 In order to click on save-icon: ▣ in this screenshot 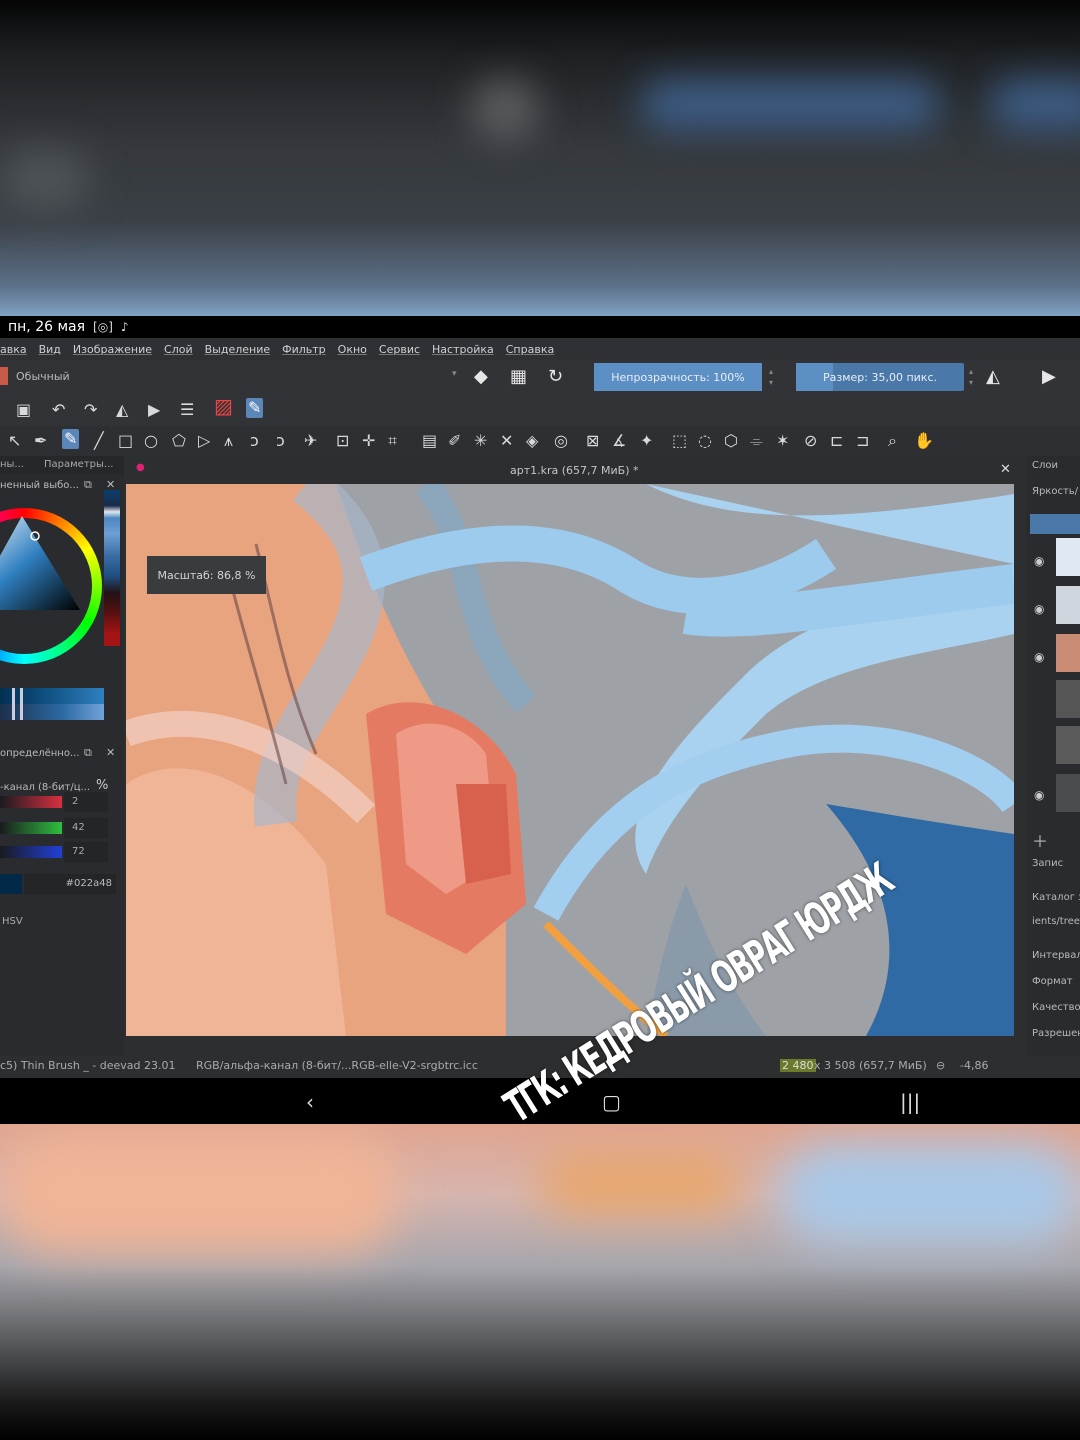, I will do `click(23, 410)`.